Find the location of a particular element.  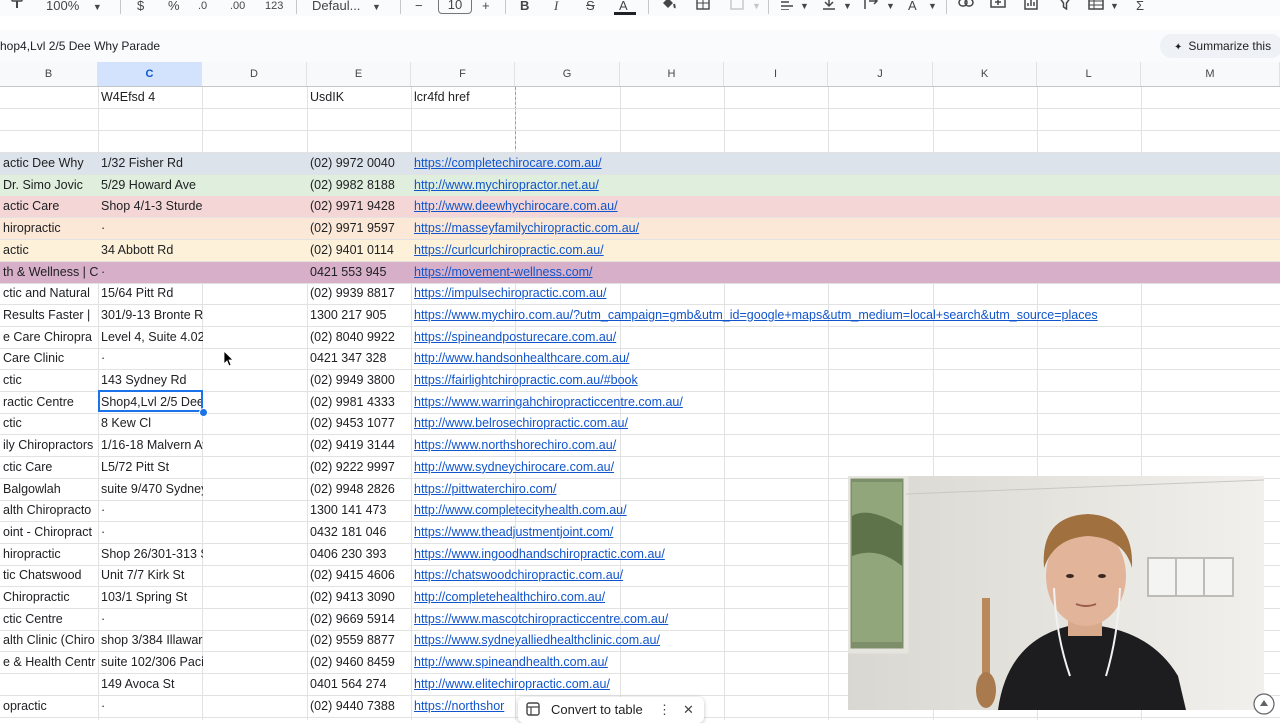

cell-name: Balgowlah is located at coordinates (49, 489).